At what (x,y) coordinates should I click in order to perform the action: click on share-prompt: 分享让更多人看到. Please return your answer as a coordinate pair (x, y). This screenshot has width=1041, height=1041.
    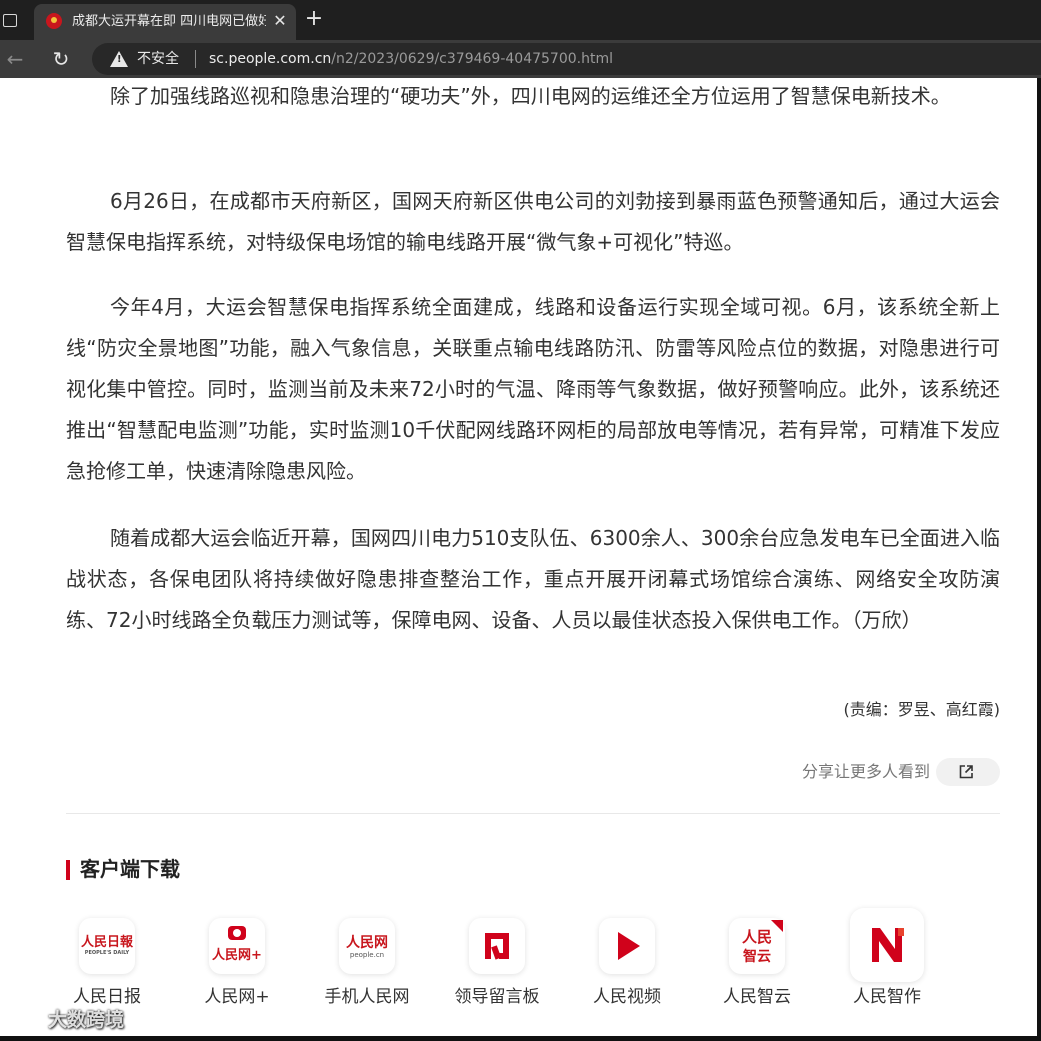
    Looking at the image, I should click on (865, 771).